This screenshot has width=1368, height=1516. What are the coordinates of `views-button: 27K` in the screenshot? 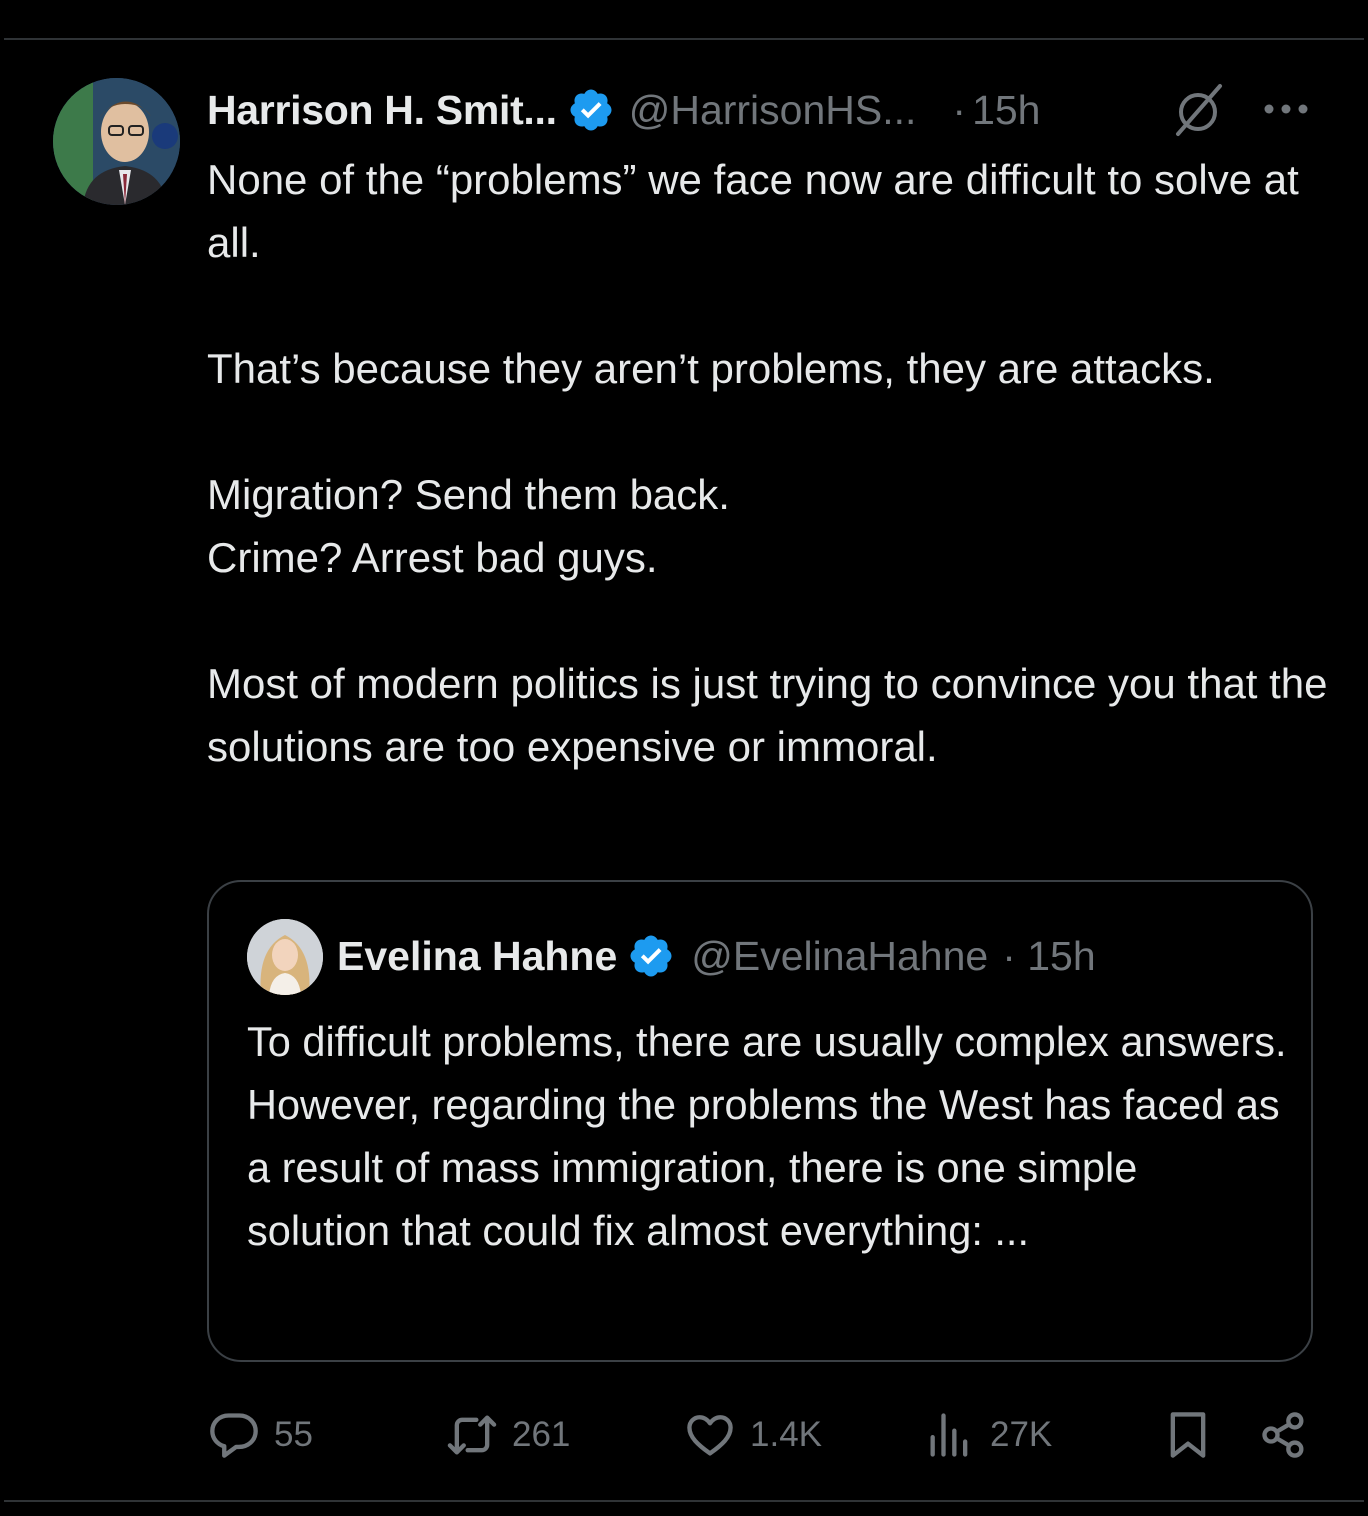 It's located at (988, 1435).